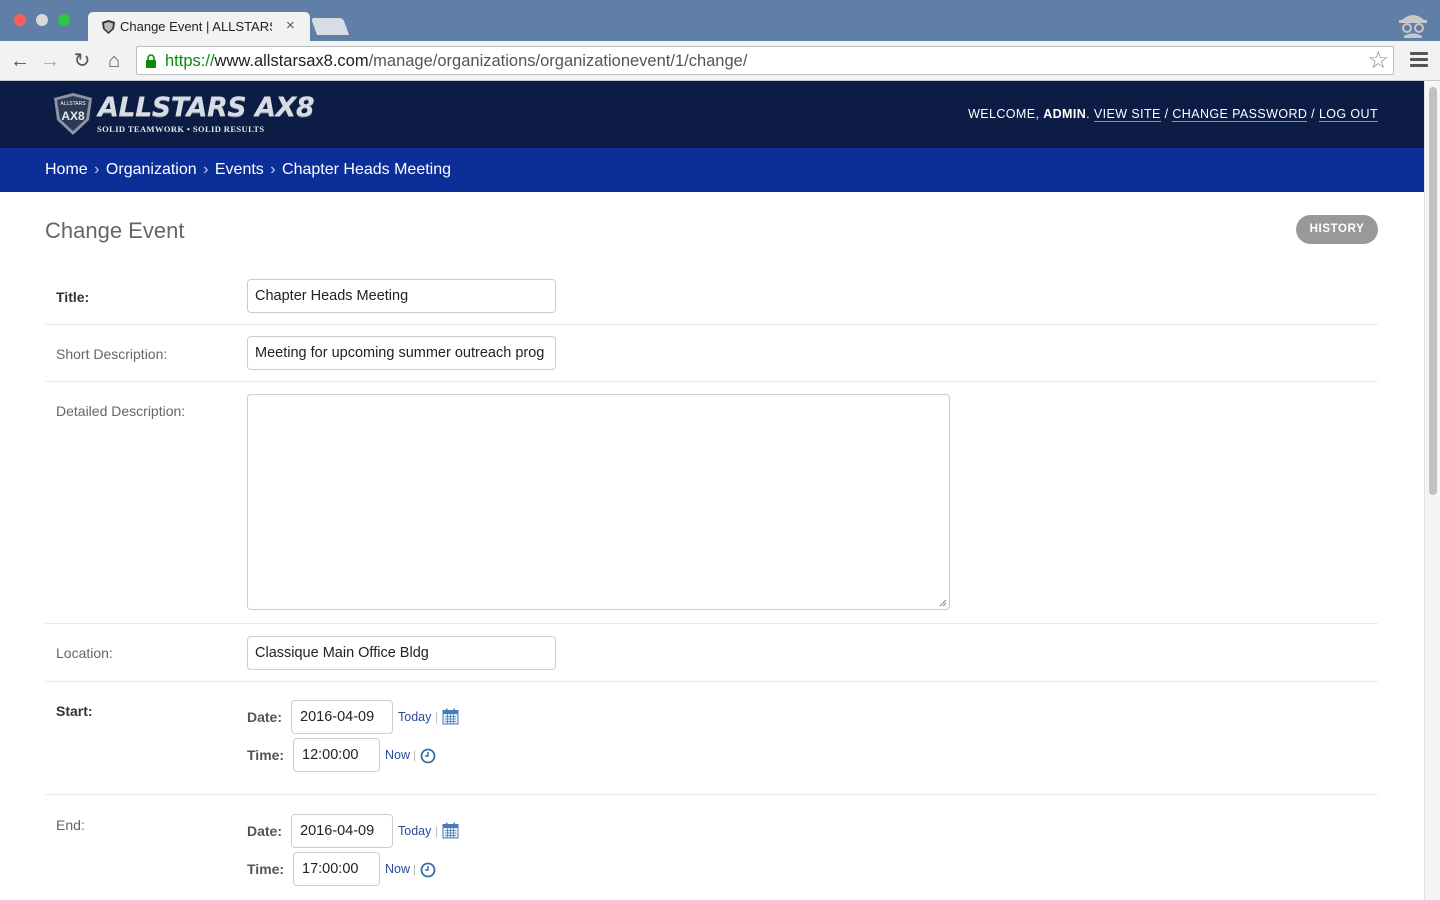  What do you see at coordinates (336, 755) in the screenshot?
I see `start-time-input: 12:00:00` at bounding box center [336, 755].